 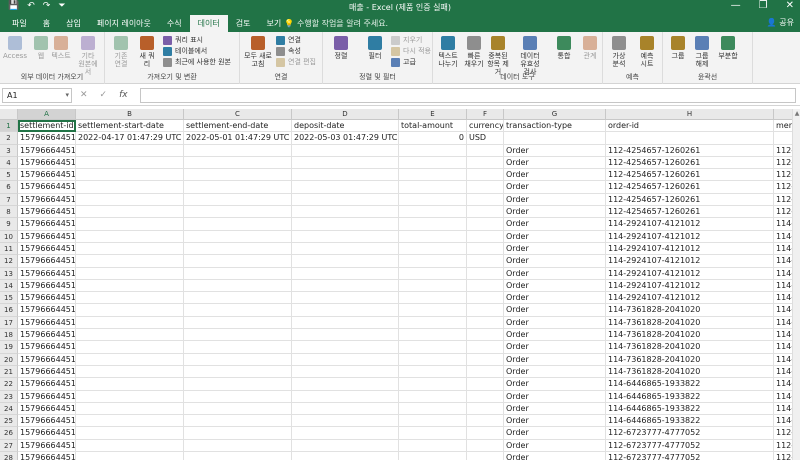 I want to click on cancel-icon: ✕, so click(x=84, y=95).